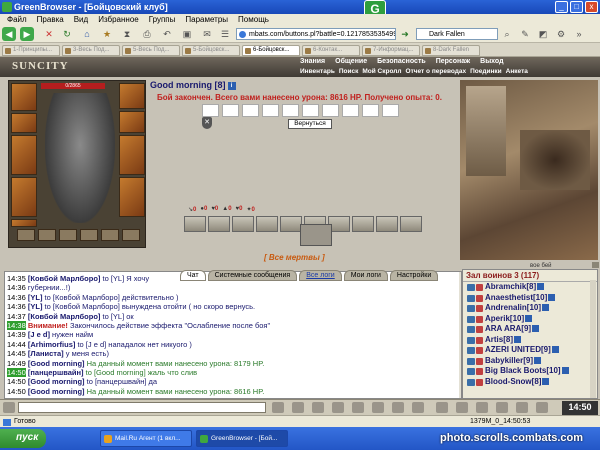  Describe the element at coordinates (167, 34) in the screenshot. I see `undo-icon: ↶` at that location.